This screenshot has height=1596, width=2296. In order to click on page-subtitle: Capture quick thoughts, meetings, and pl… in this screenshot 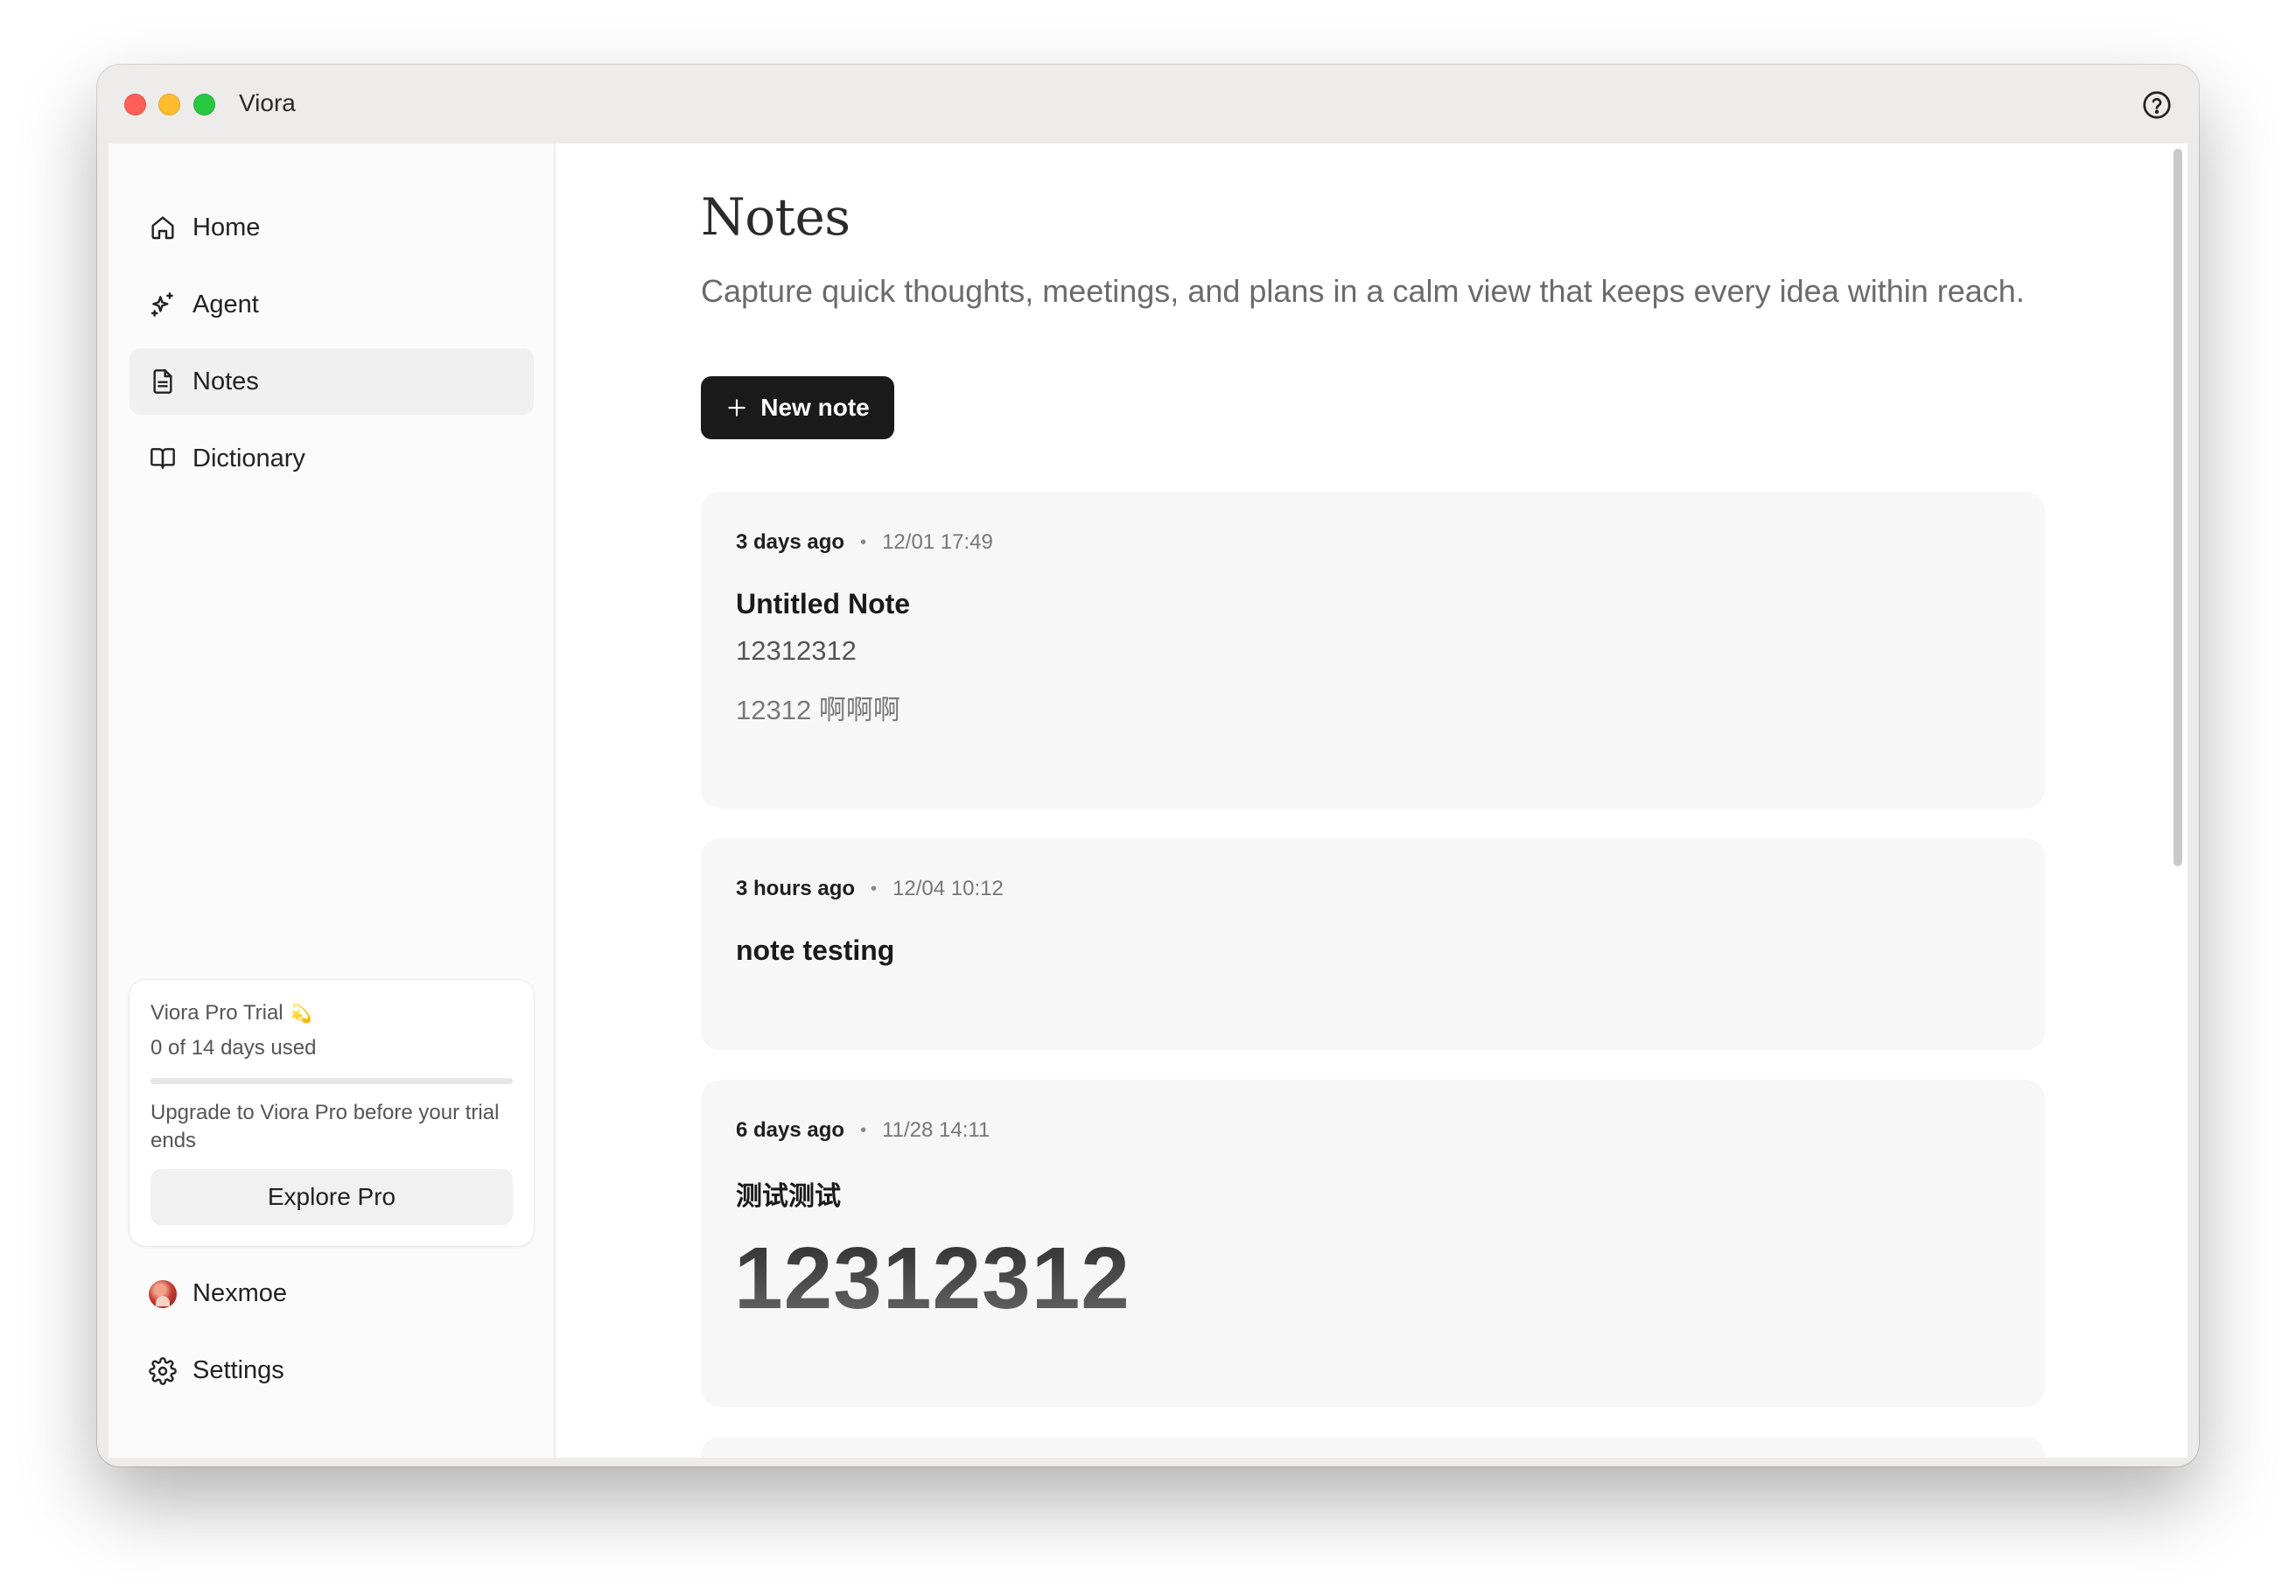, I will do `click(1363, 291)`.